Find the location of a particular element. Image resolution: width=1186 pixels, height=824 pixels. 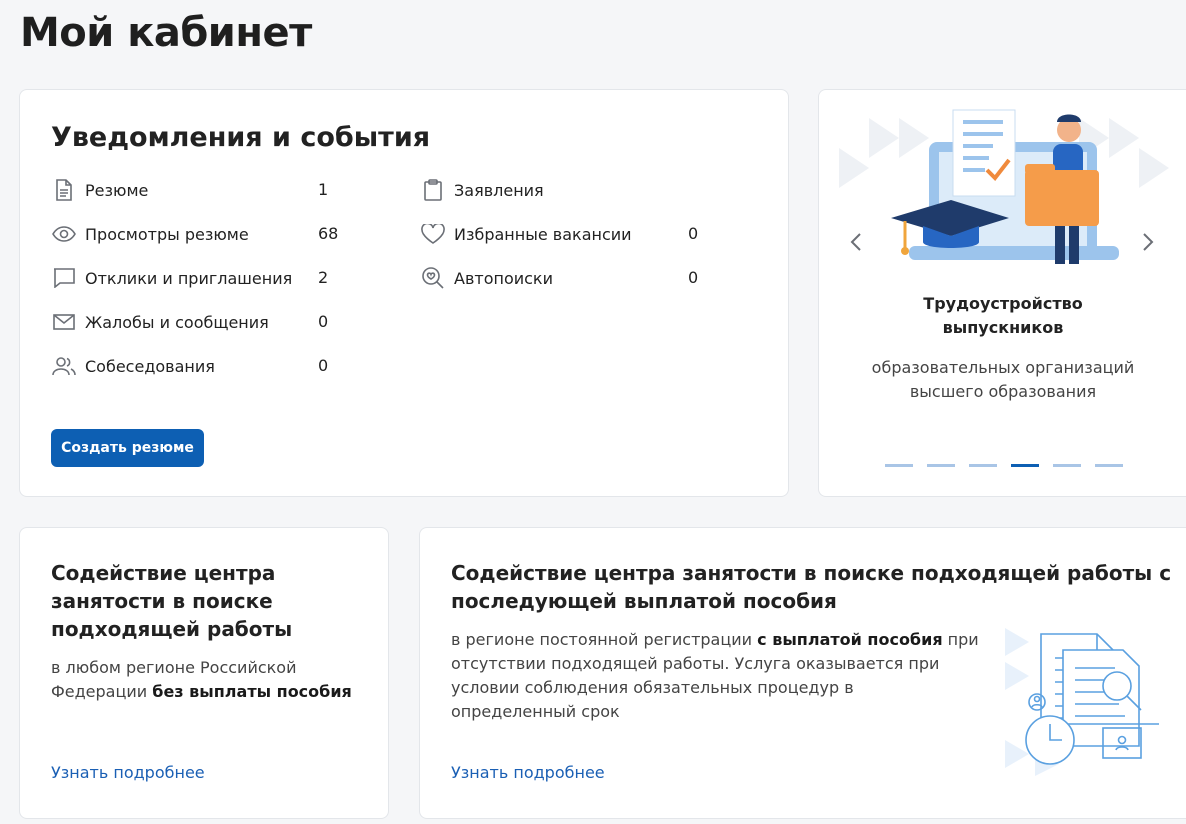

promo-desc-line: образовательных организаций is located at coordinates (1003, 367).